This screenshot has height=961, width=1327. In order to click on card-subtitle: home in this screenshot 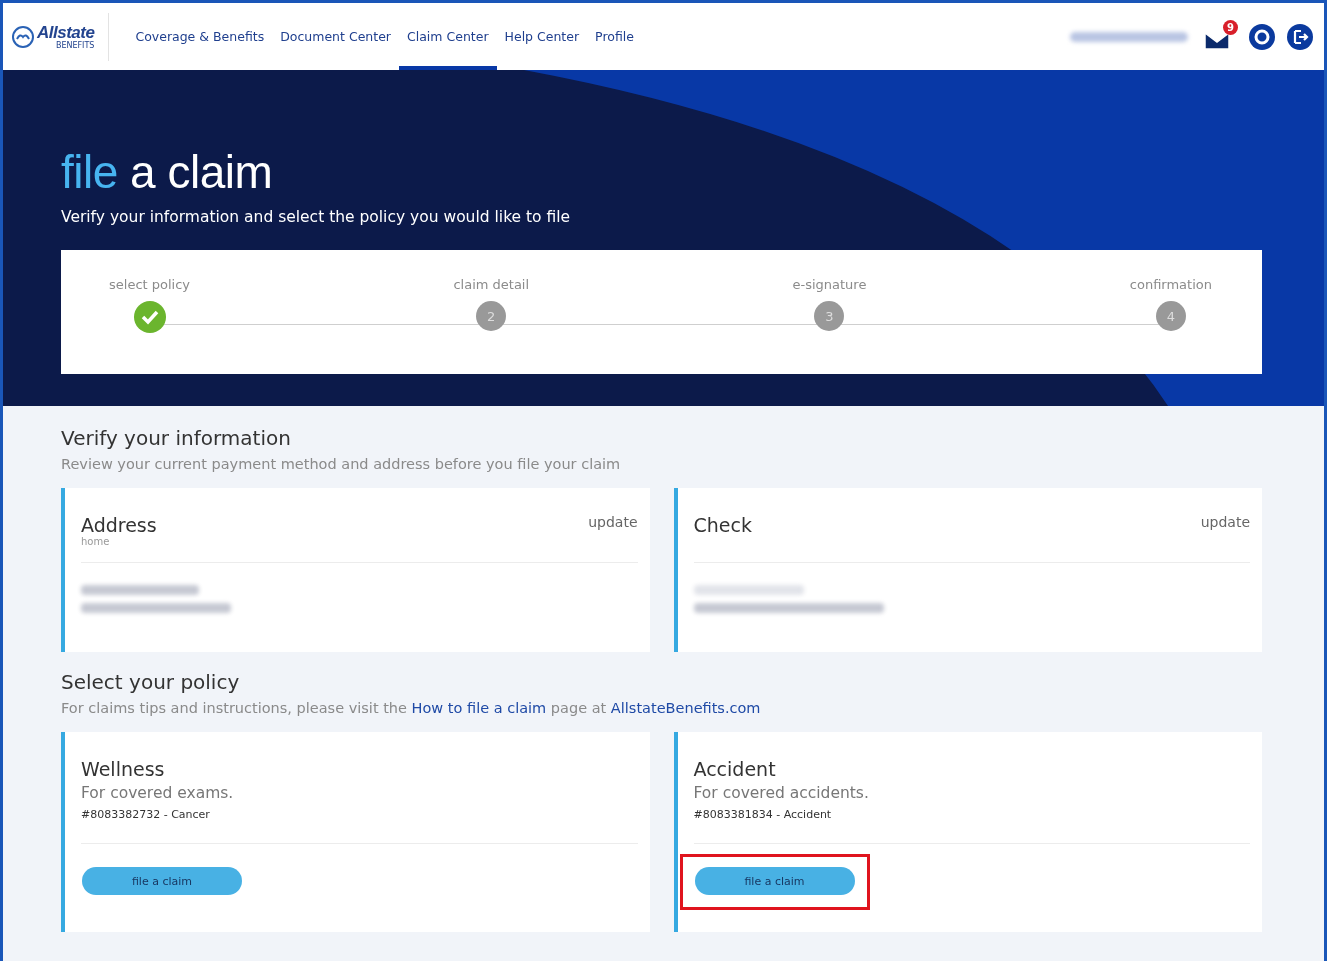, I will do `click(96, 541)`.